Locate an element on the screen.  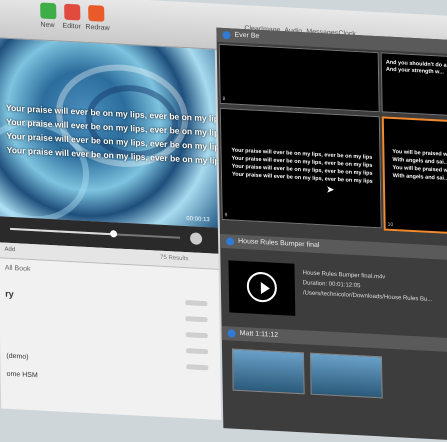
media-duration: Duration: 00:01:12:05 is located at coordinates (331, 285).